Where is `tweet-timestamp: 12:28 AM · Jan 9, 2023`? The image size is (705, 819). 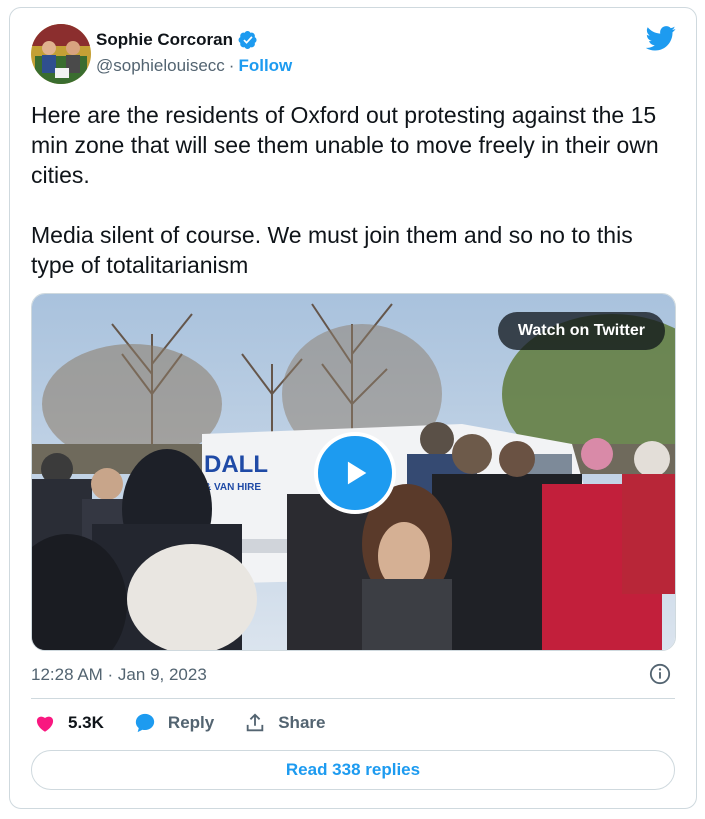 tweet-timestamp: 12:28 AM · Jan 9, 2023 is located at coordinates (119, 675).